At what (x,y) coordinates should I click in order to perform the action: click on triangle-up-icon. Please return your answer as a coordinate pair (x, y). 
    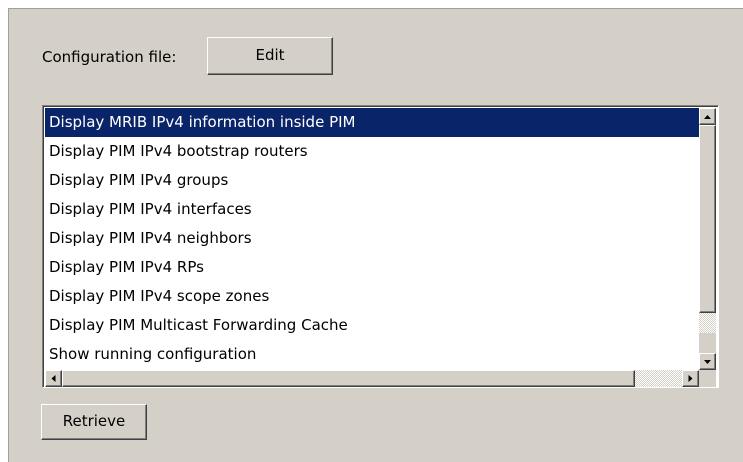
    Looking at the image, I should click on (707, 117).